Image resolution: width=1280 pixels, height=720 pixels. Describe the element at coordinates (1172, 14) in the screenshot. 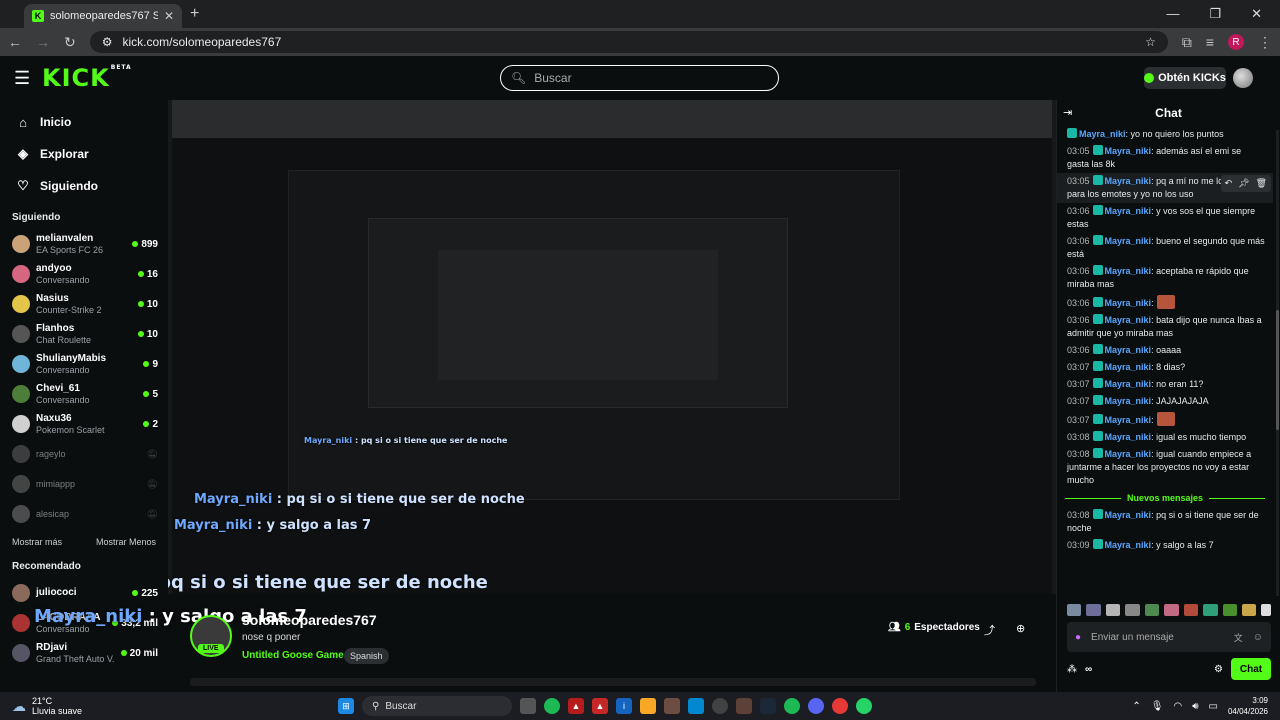

I see `minimize-icon: —` at that location.